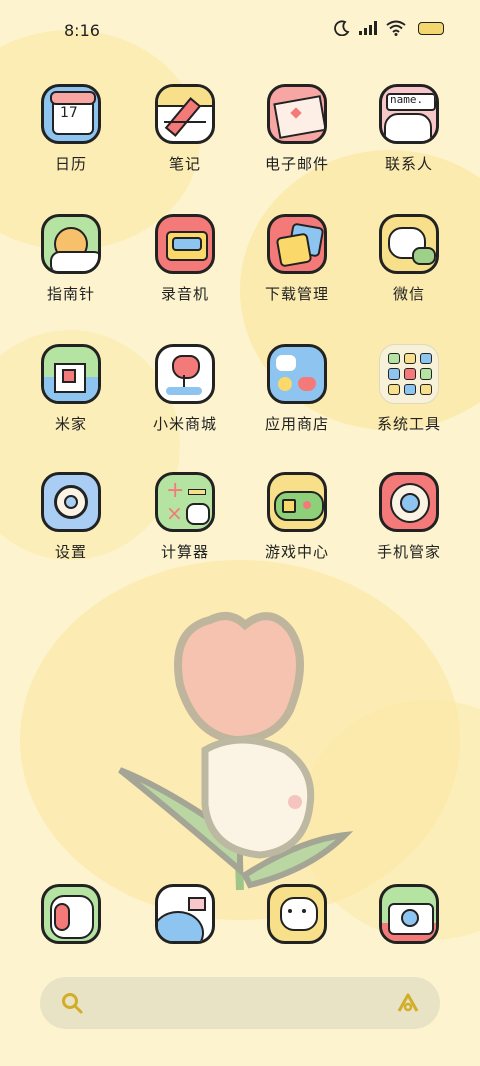  What do you see at coordinates (184, 294) in the screenshot?
I see `app-label: 录音机` at bounding box center [184, 294].